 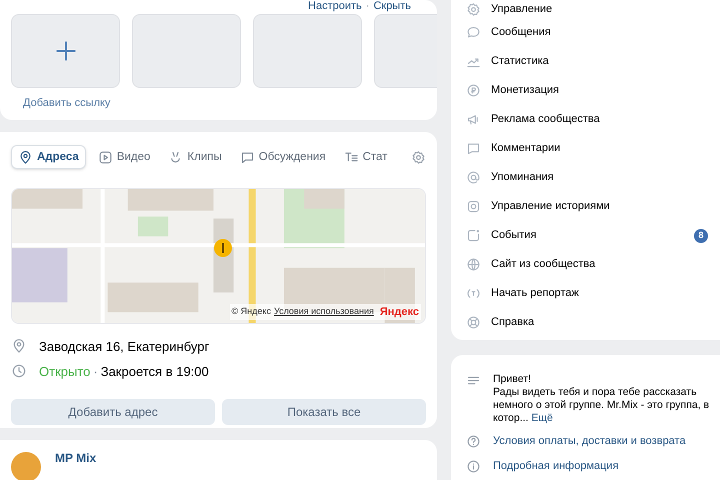 What do you see at coordinates (587, 119) in the screenshot?
I see `menu-item: Реклама сообщества` at bounding box center [587, 119].